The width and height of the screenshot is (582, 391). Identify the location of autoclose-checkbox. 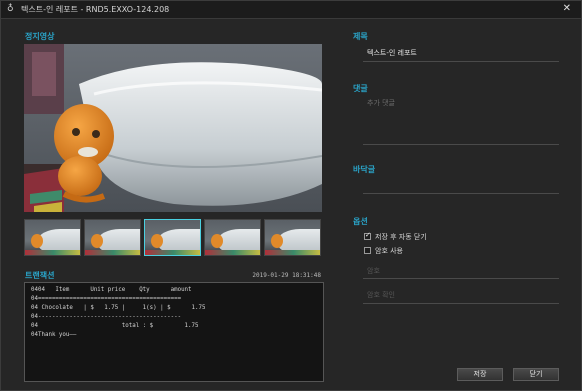
(367, 235).